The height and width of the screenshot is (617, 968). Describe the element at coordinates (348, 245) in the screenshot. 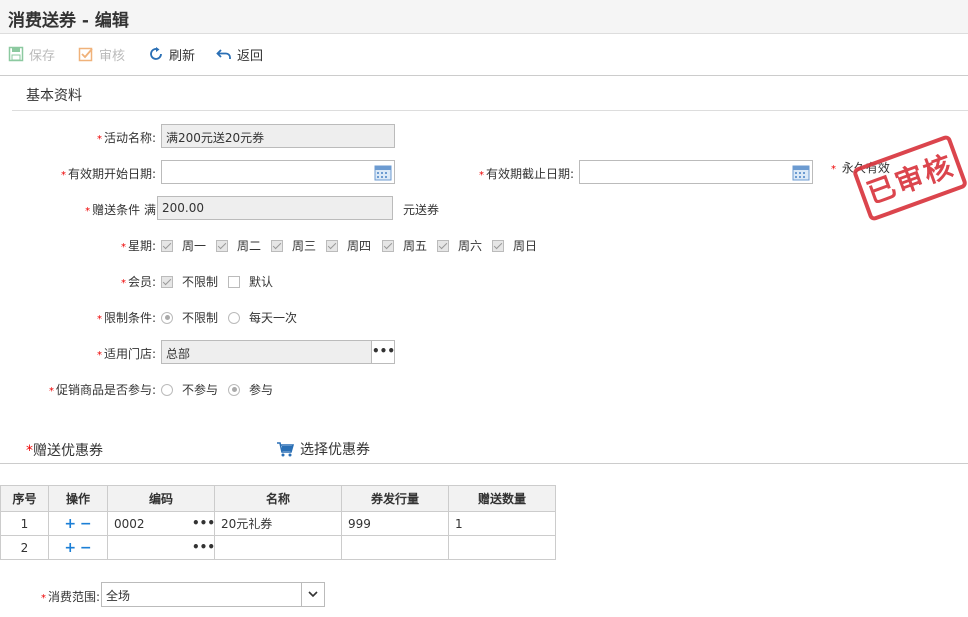

I see `weekday-thu: 周四` at that location.